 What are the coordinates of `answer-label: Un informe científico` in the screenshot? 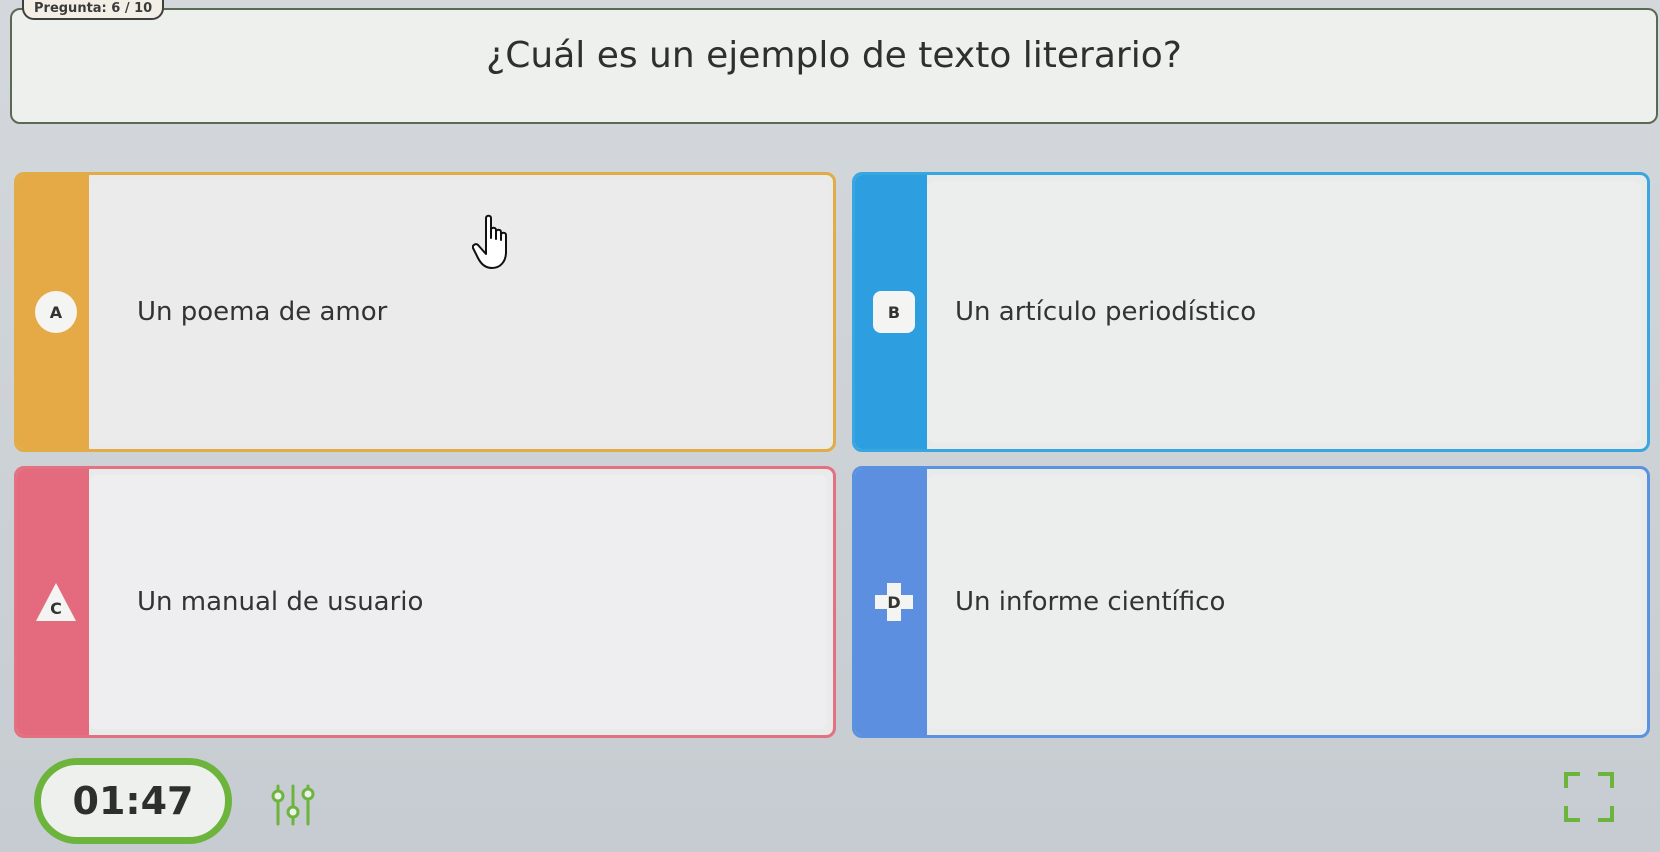 It's located at (1090, 602).